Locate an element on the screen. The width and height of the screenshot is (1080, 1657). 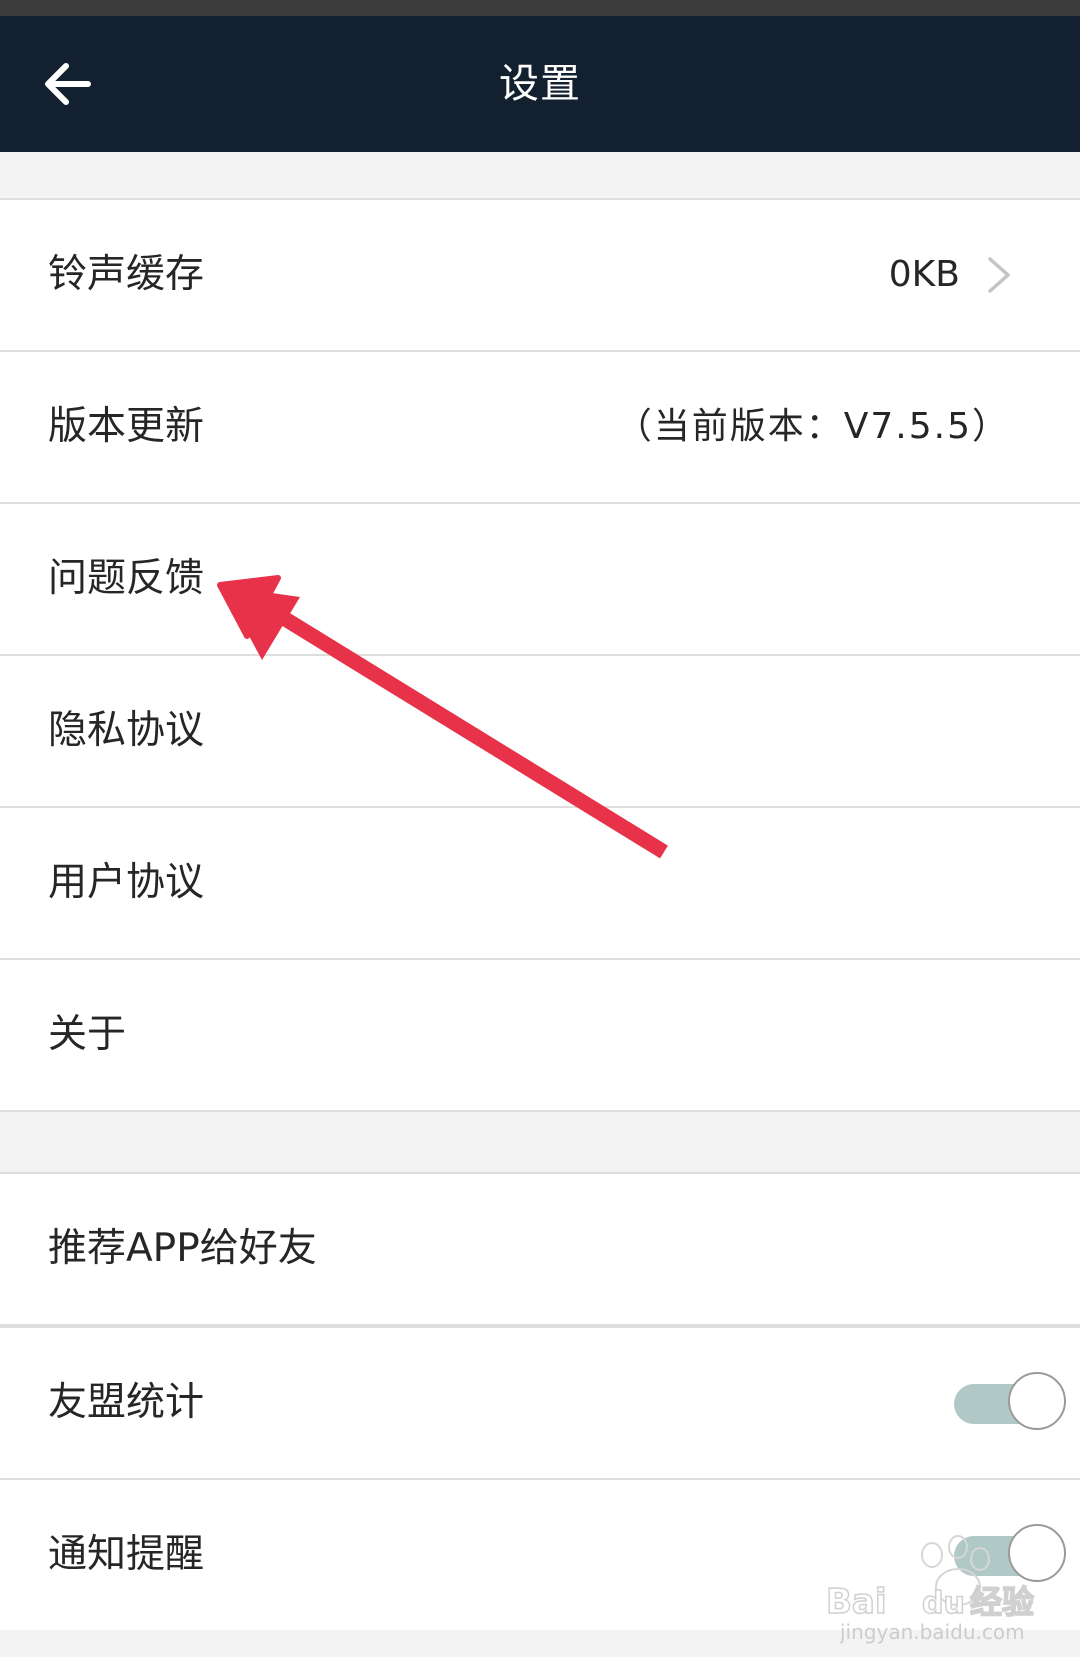
row-label: 推荐APP给好友 is located at coordinates (182, 1248).